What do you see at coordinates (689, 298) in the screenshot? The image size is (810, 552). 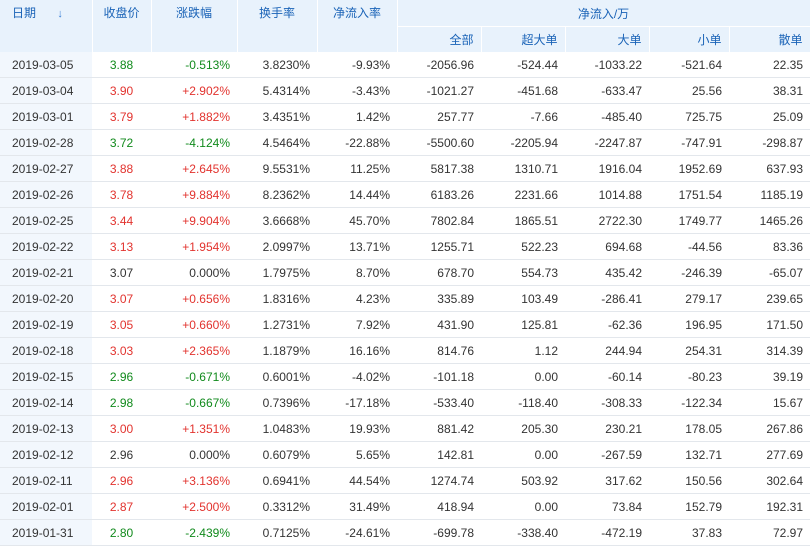 I see `small-cell: 279.17` at bounding box center [689, 298].